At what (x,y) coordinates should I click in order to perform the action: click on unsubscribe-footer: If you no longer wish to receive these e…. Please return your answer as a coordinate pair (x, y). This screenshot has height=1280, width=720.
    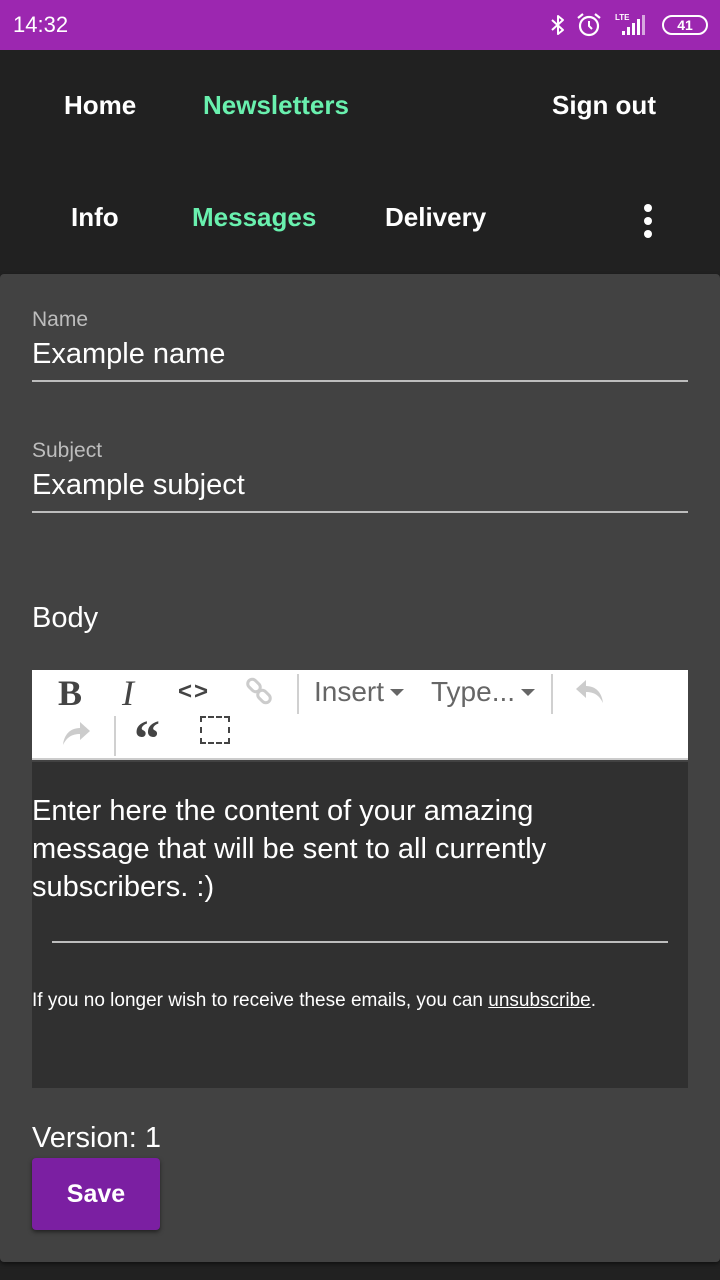
    Looking at the image, I should click on (314, 1001).